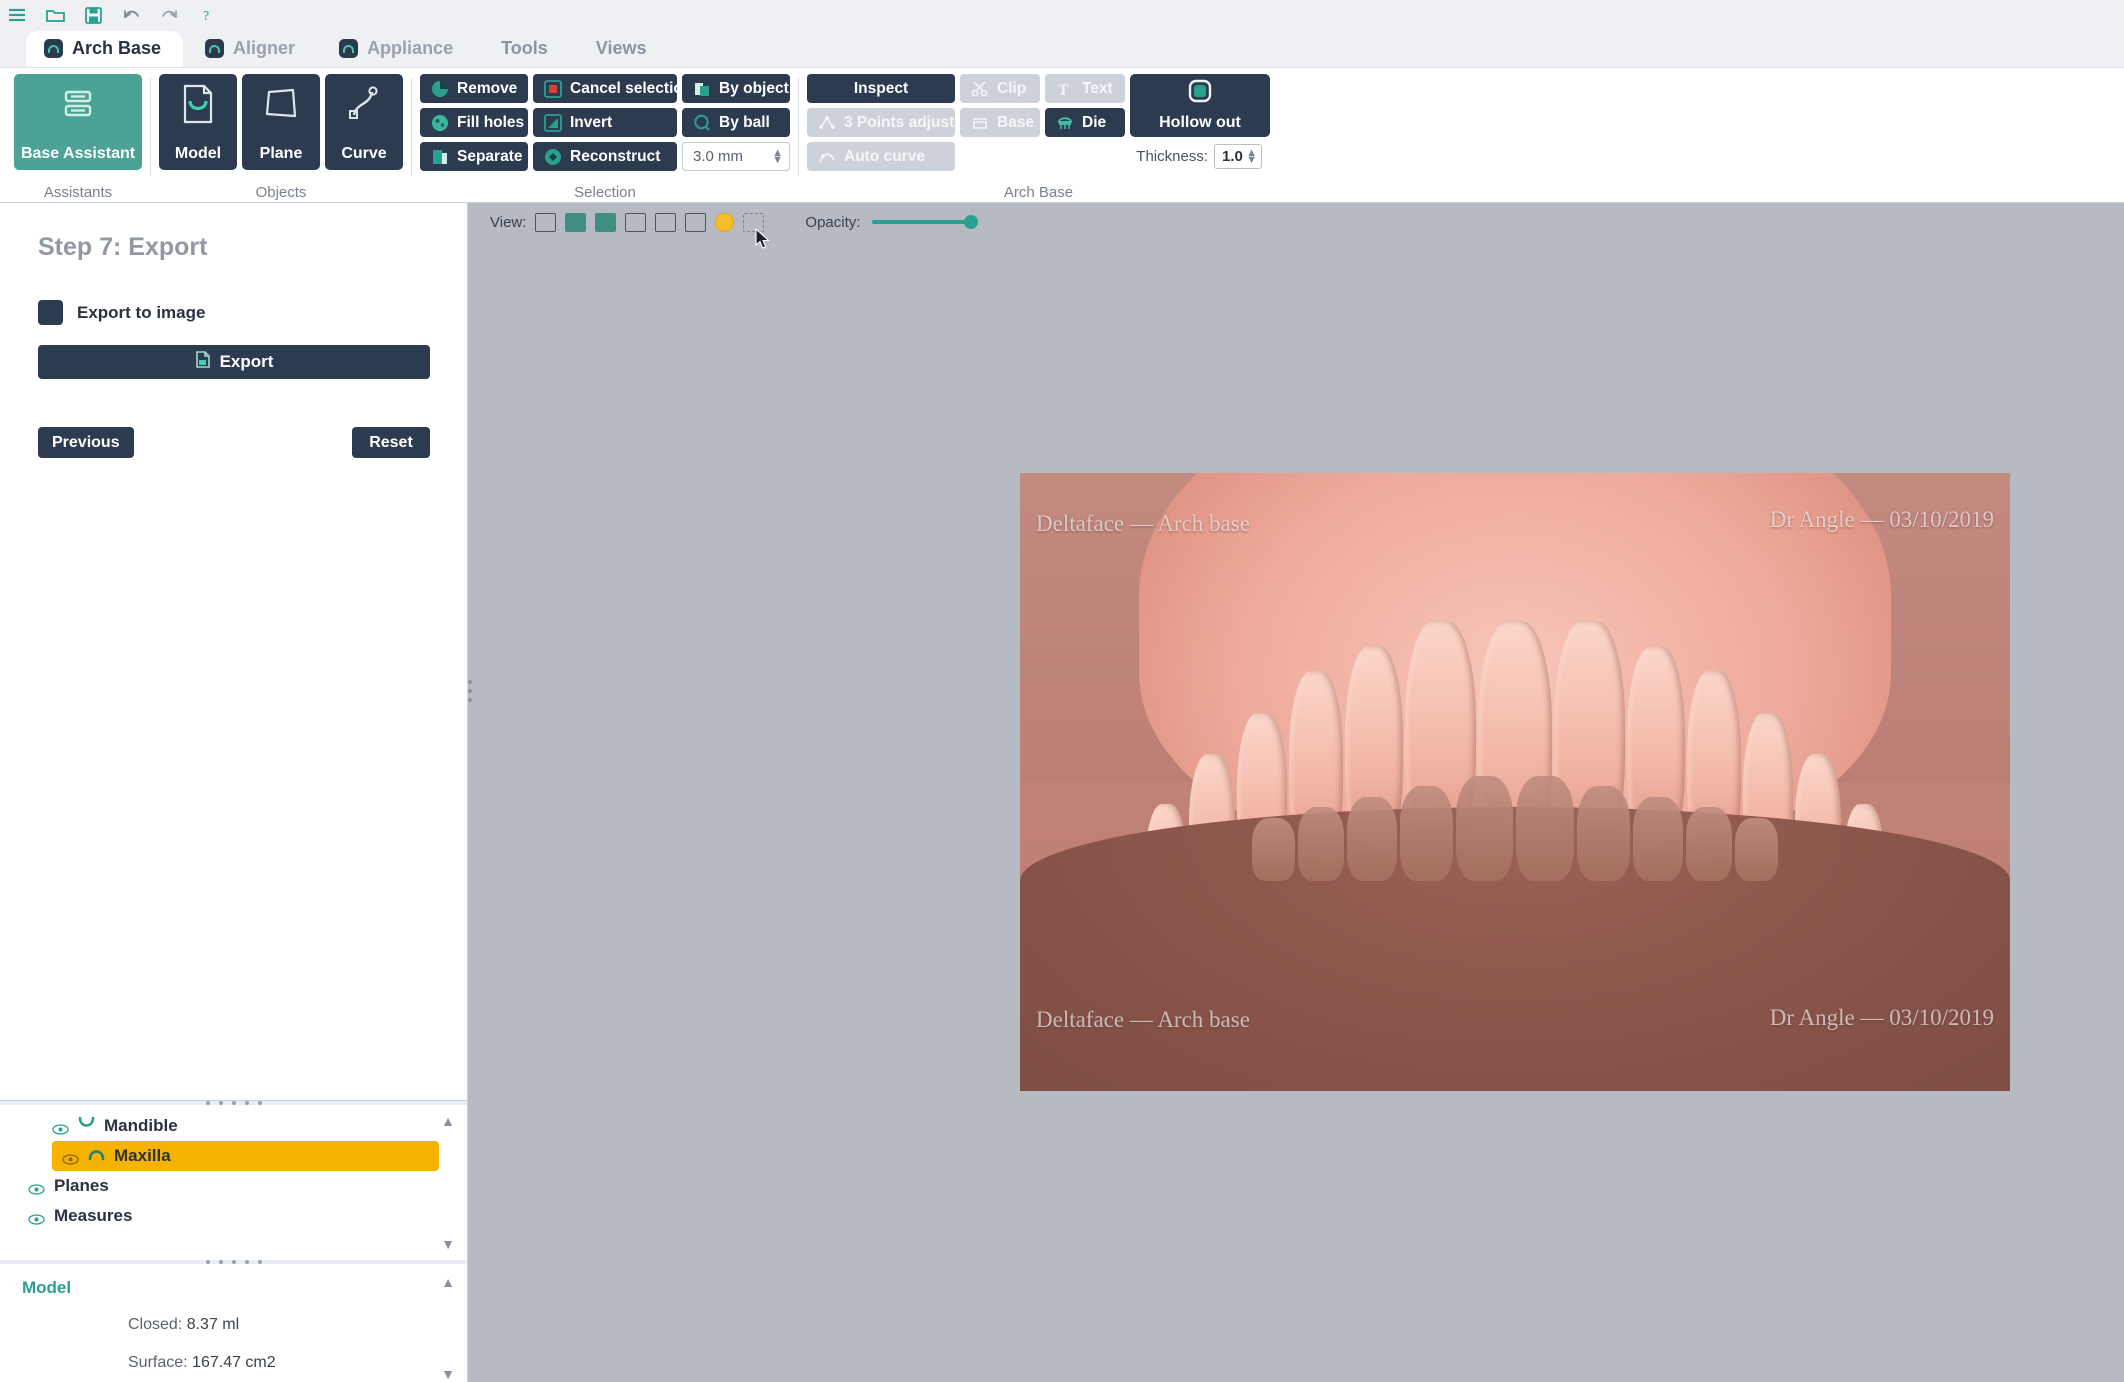  Describe the element at coordinates (448, 1121) in the screenshot. I see `tree-collapse-up-icon: ▲` at that location.